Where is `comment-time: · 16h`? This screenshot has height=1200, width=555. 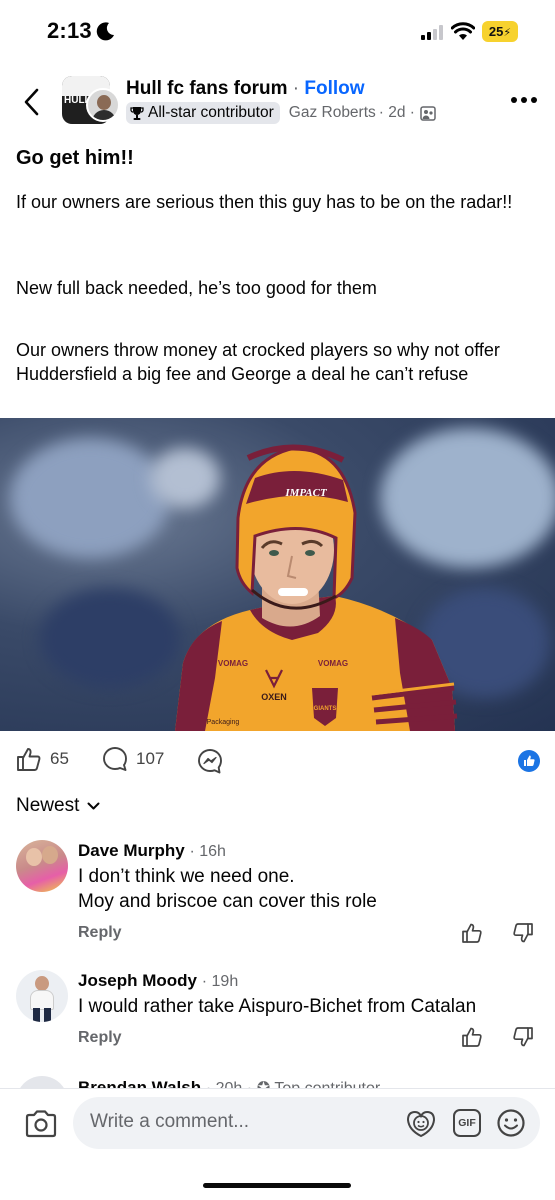 comment-time: · 16h is located at coordinates (207, 851).